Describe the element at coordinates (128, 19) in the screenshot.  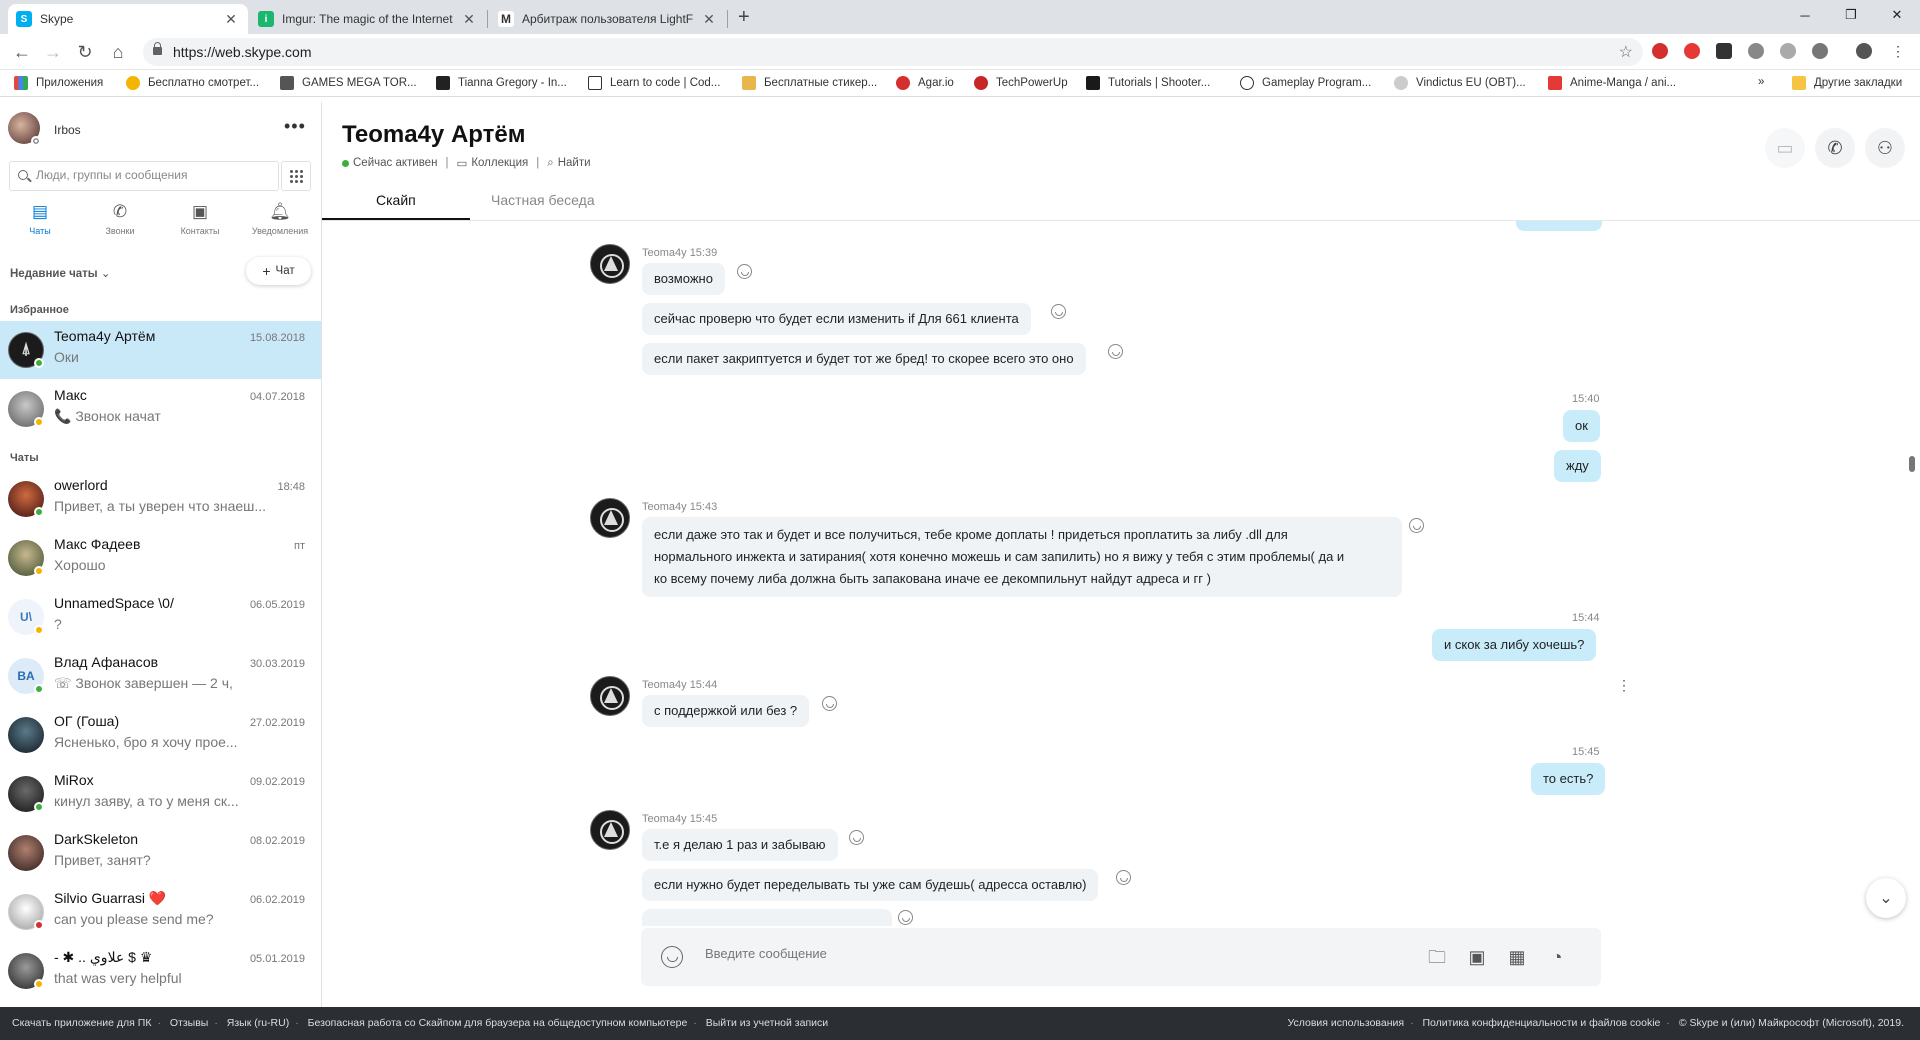
I see `browser-tab-skype: S Skype ✕` at that location.